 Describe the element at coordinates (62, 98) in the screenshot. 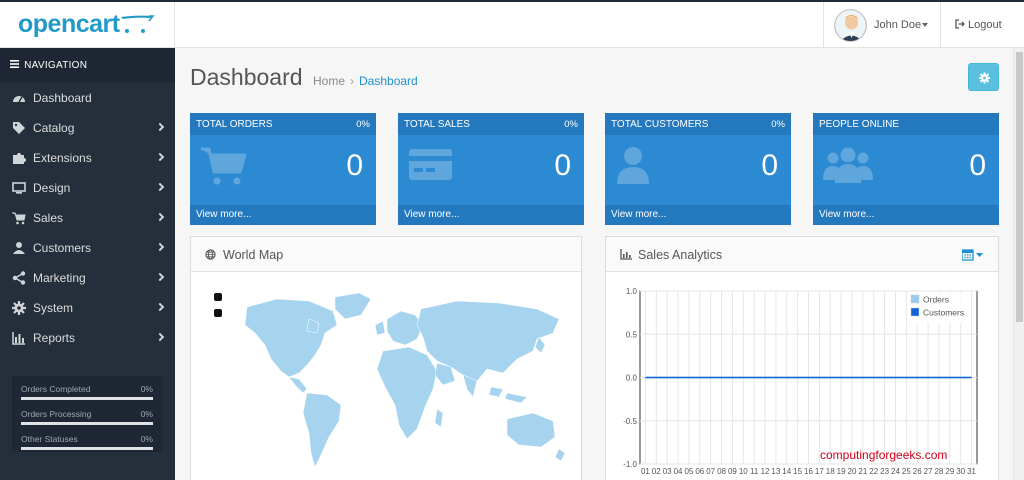

I see `sidebar-item-label: Dashboard` at that location.